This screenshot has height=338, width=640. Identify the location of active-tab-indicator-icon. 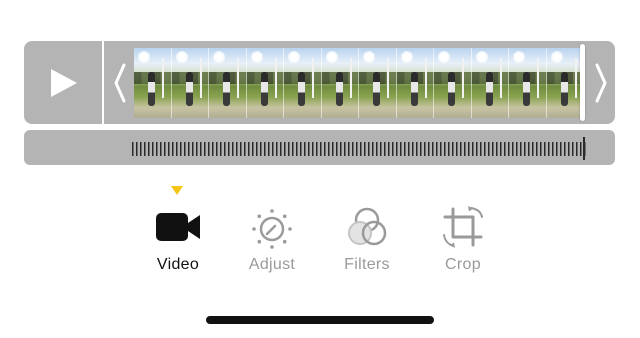
(177, 190).